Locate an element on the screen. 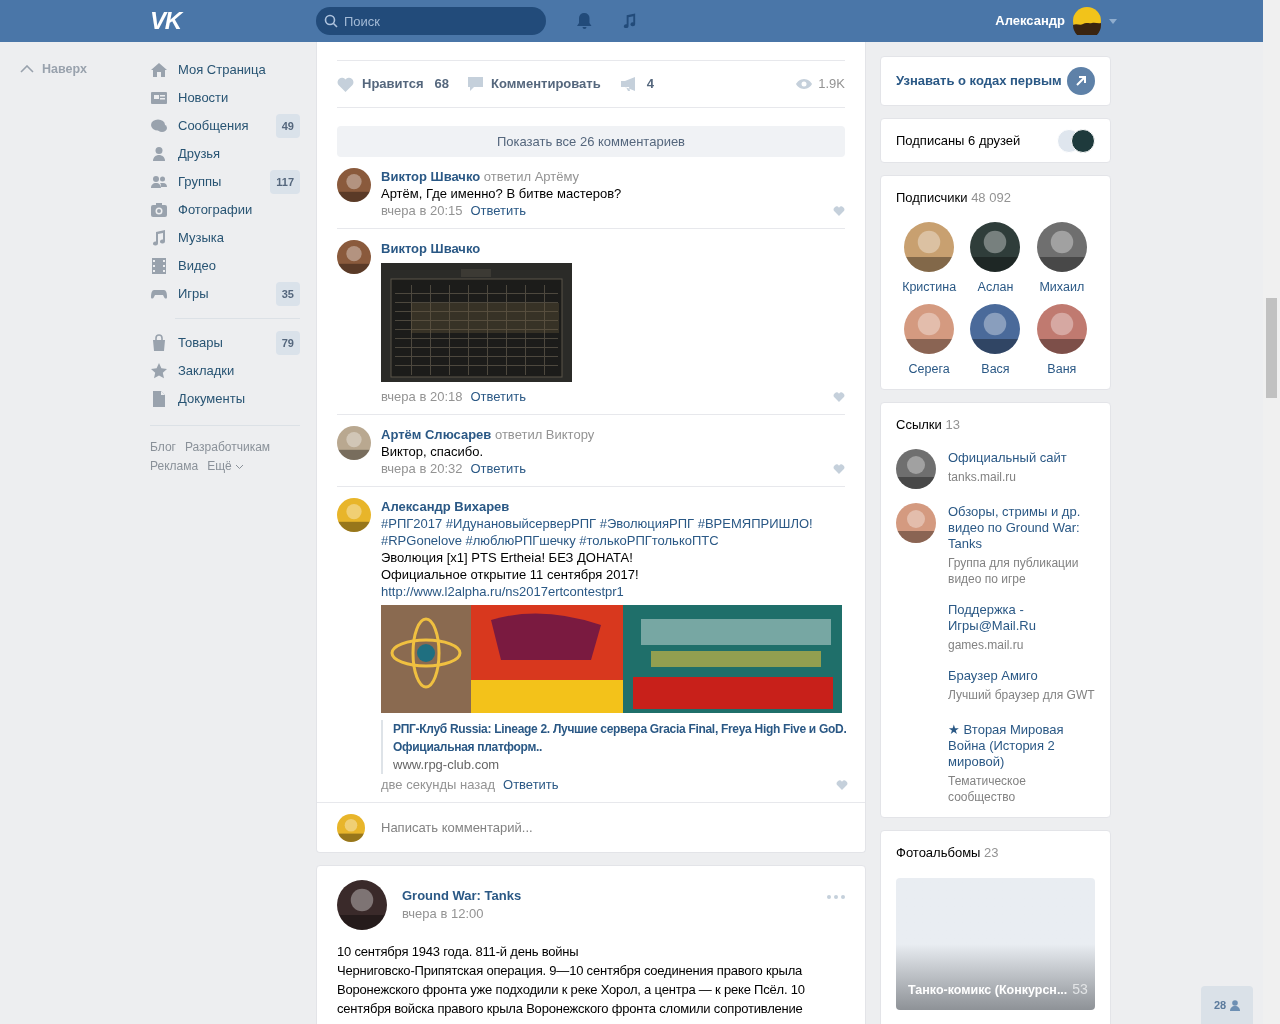 Image resolution: width=1280 pixels, height=1024 pixels. user-name: Александр is located at coordinates (1030, 21).